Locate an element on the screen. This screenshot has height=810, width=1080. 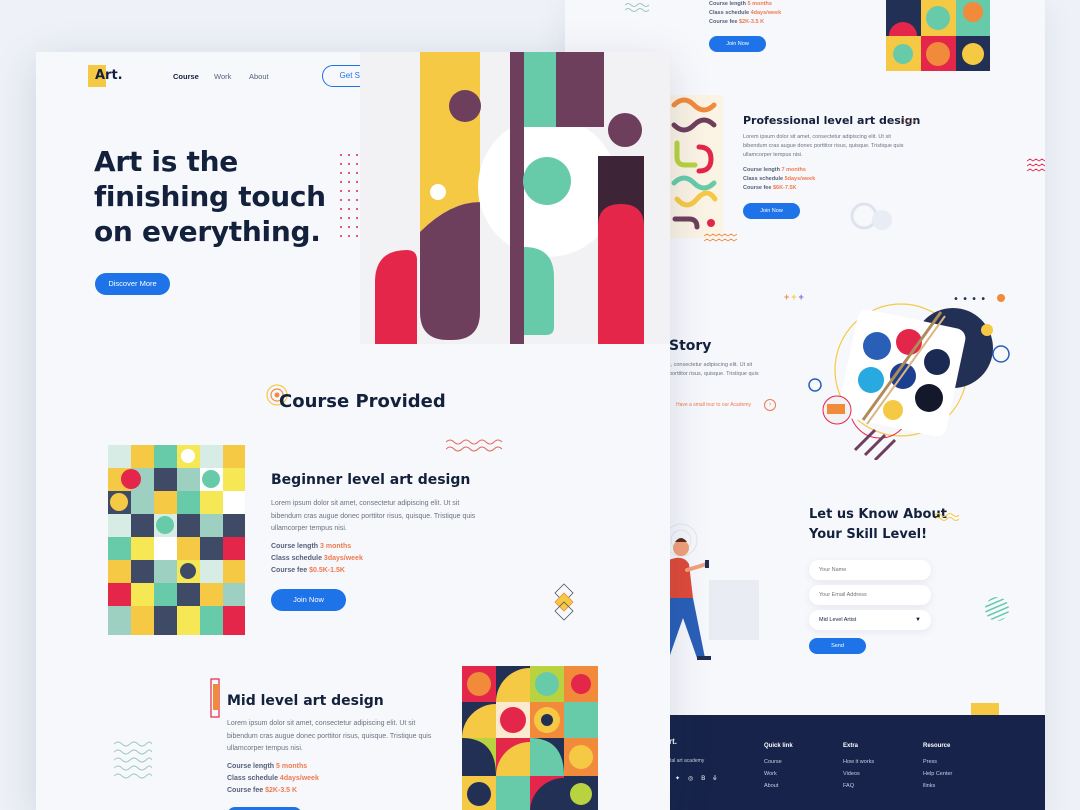
join-now-button-top: Join Now is located at coordinates (737, 44).